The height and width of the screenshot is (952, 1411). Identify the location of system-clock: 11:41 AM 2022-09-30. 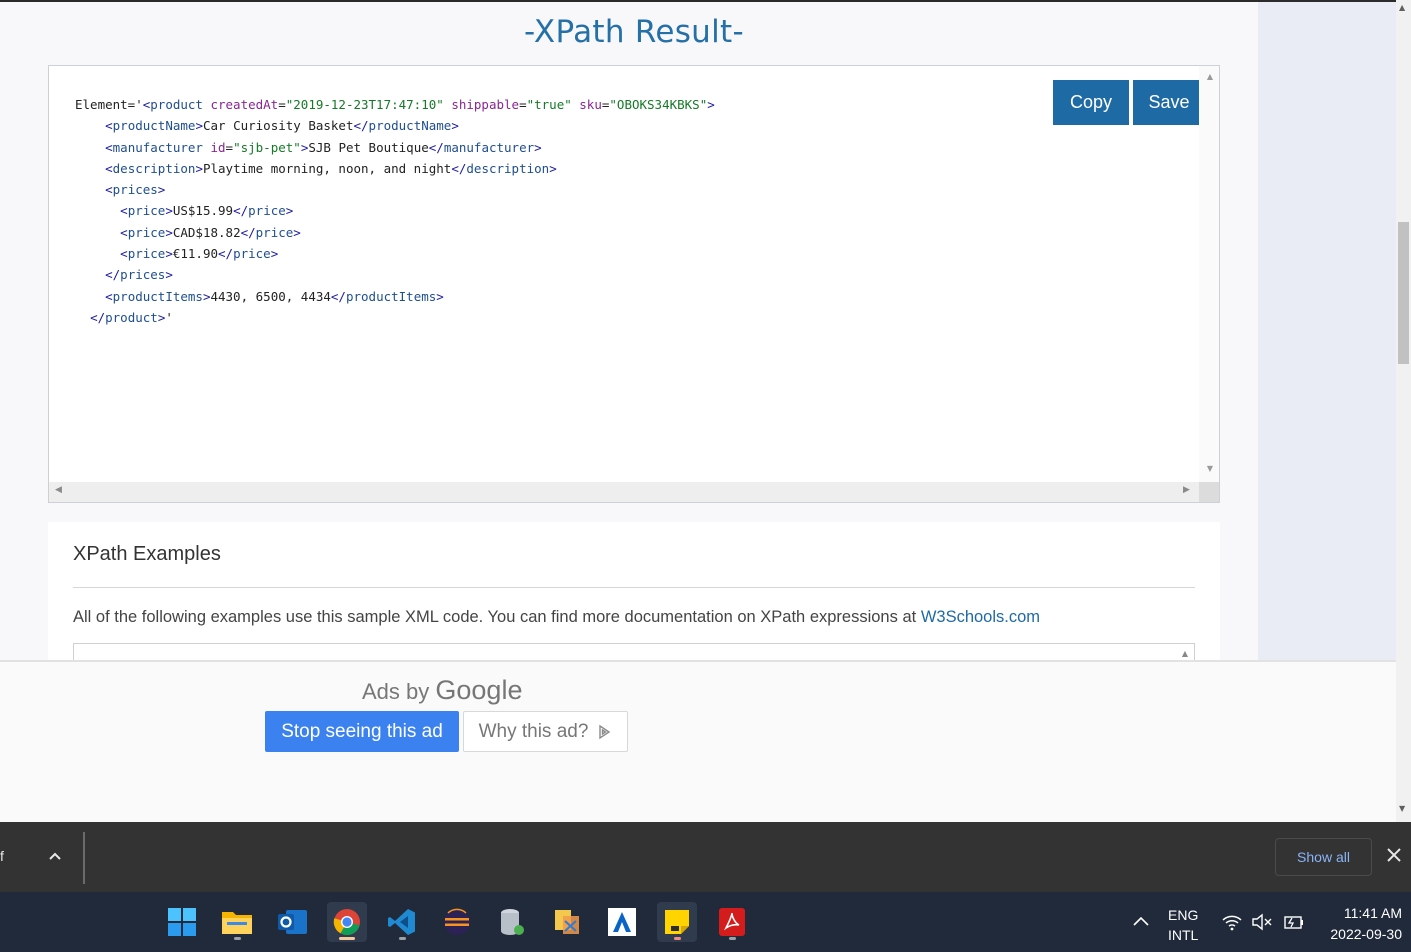
(1359, 924).